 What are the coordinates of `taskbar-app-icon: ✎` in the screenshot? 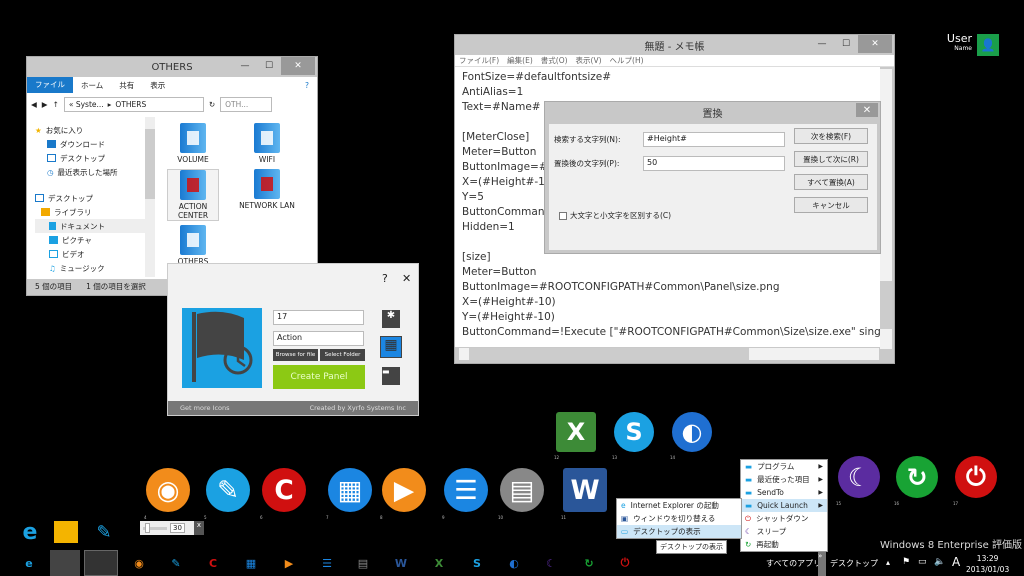 It's located at (176, 563).